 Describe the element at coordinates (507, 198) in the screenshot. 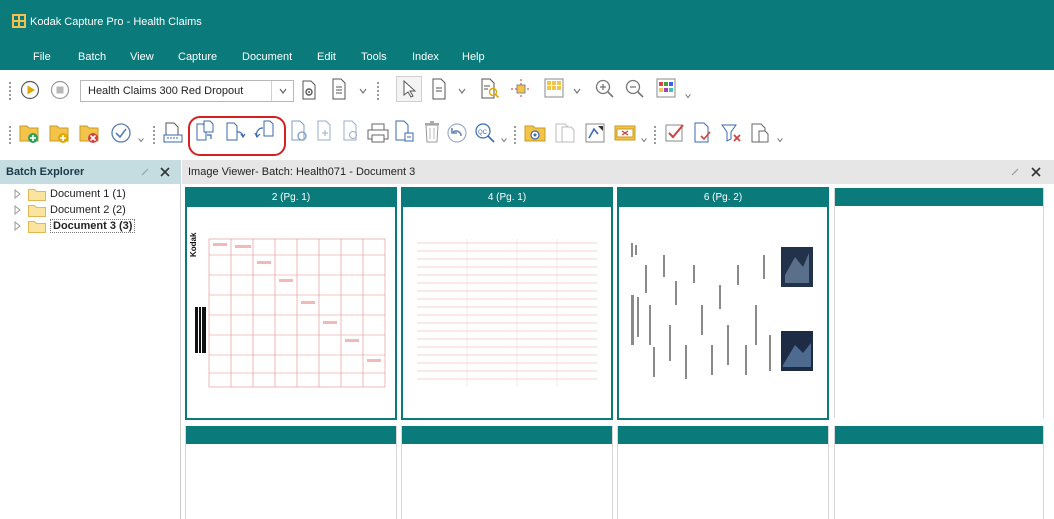

I see `thumbnail-caption: 4 (Pg. 1)` at that location.